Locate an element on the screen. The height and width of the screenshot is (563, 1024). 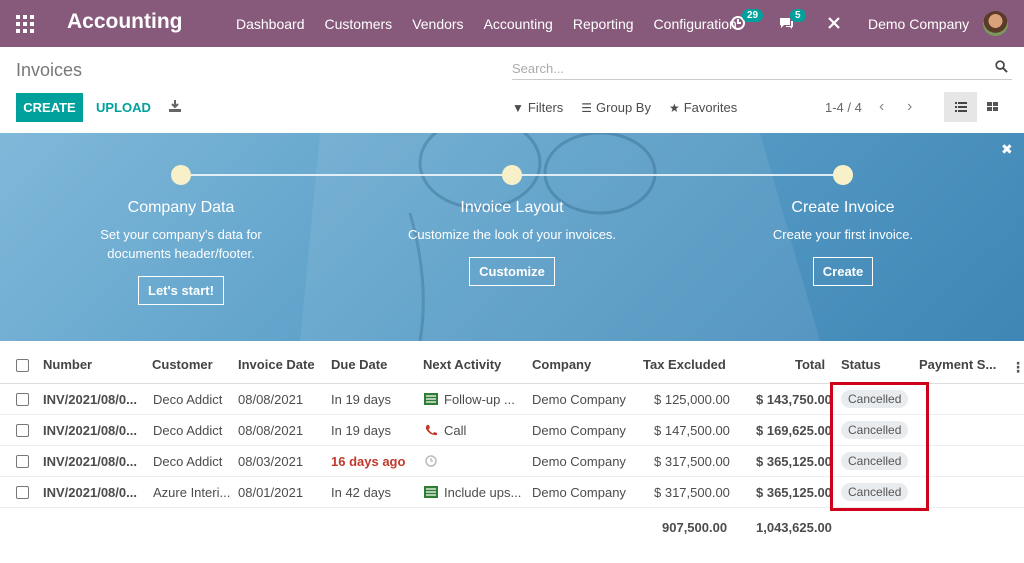
breadcrumb-title: Invoices is located at coordinates (49, 70).